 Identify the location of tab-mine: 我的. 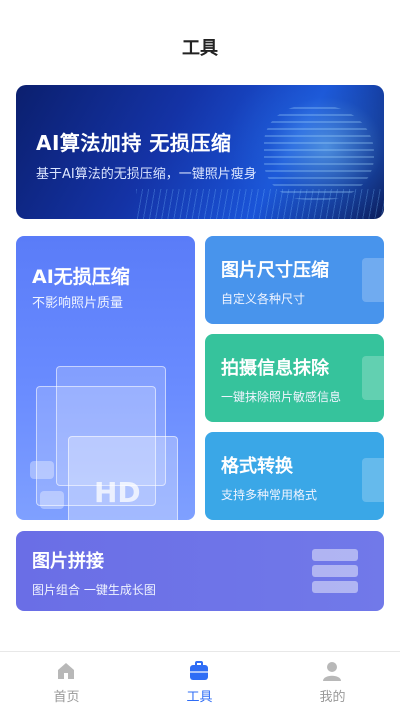
(332, 682).